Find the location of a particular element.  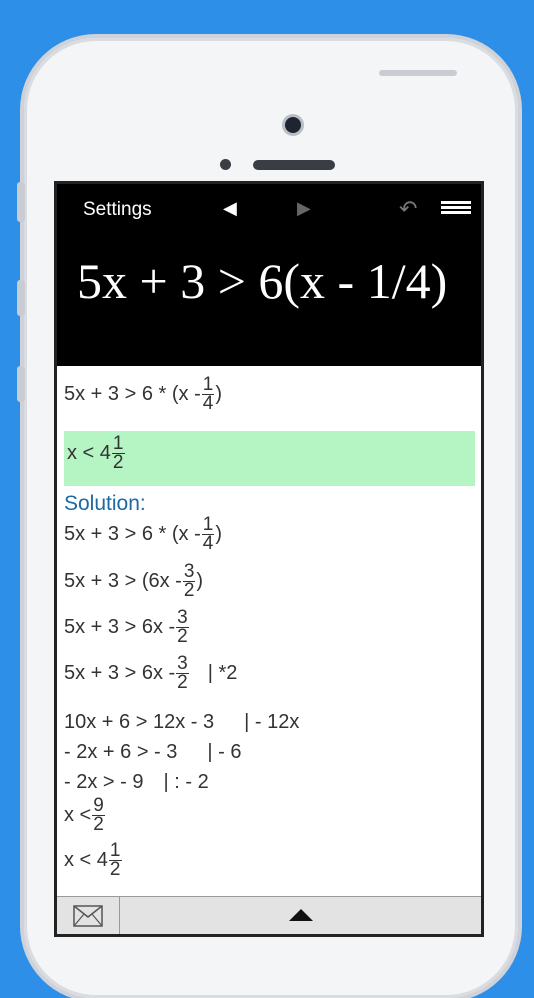

display-panel: Settings ◀ ▶ ↶ 5x + 3 > 6(x - 1/4) is located at coordinates (269, 275).